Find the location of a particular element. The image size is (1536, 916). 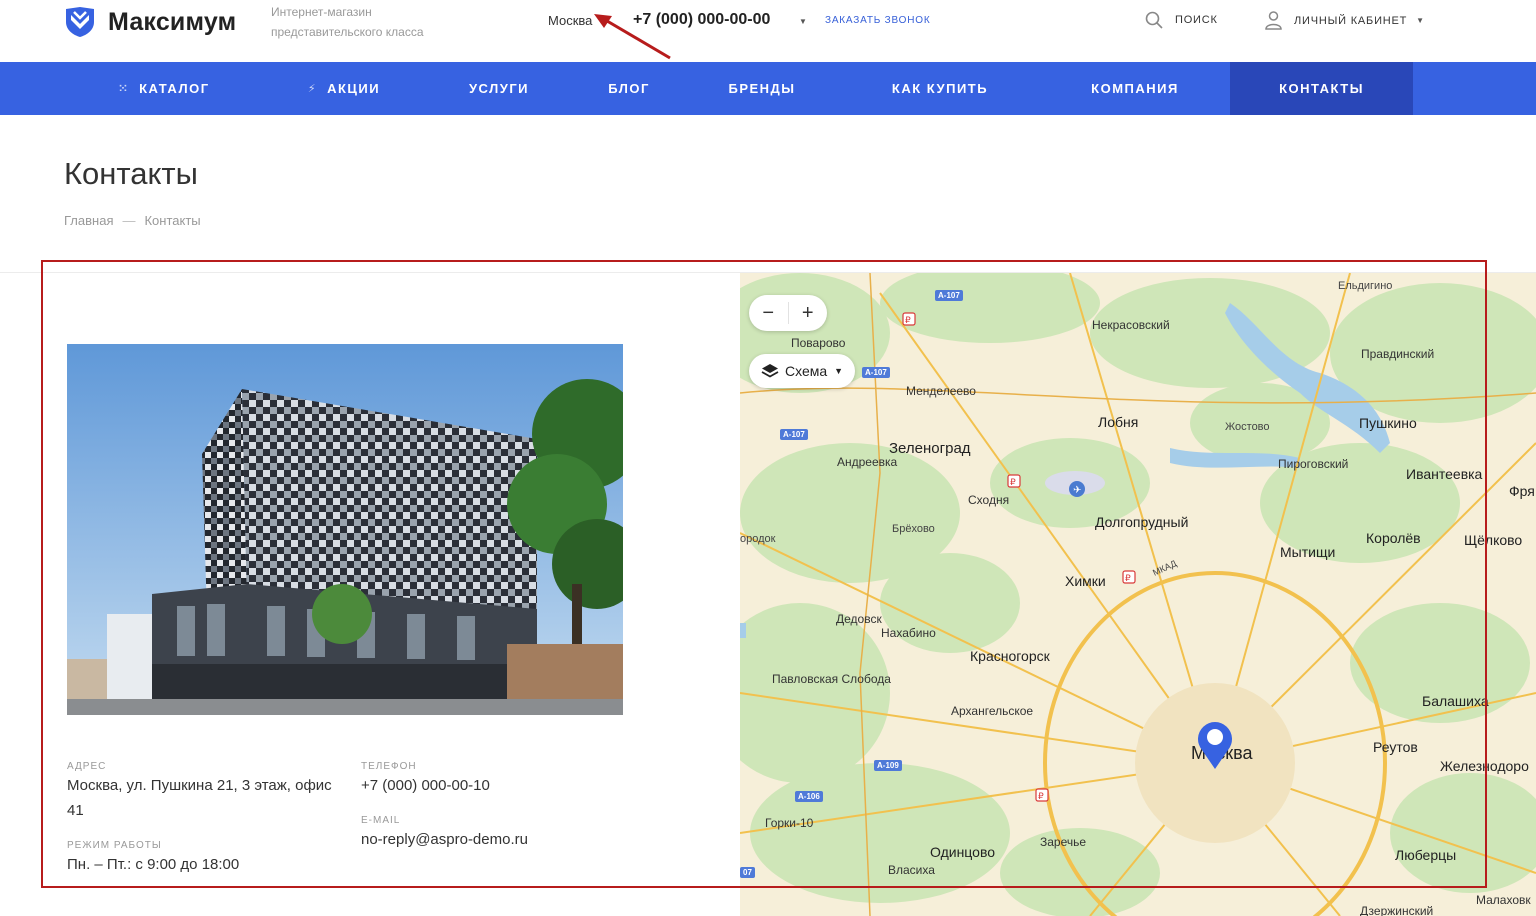

road-badge: A-106 is located at coordinates (809, 796).